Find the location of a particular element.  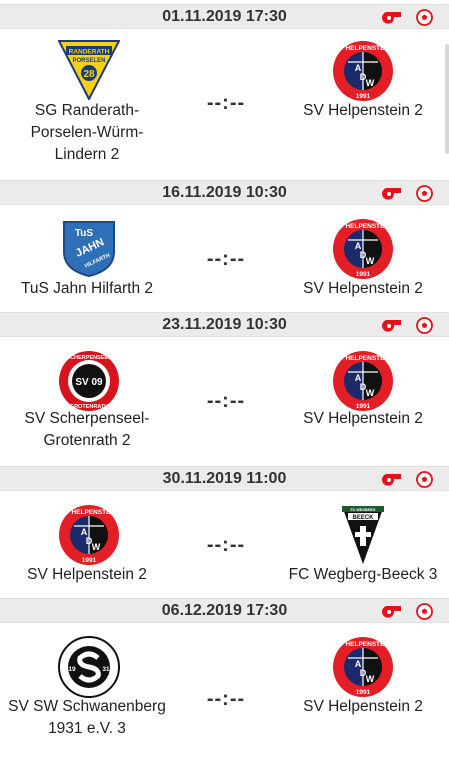

logo-text: 31 is located at coordinates (106, 669).